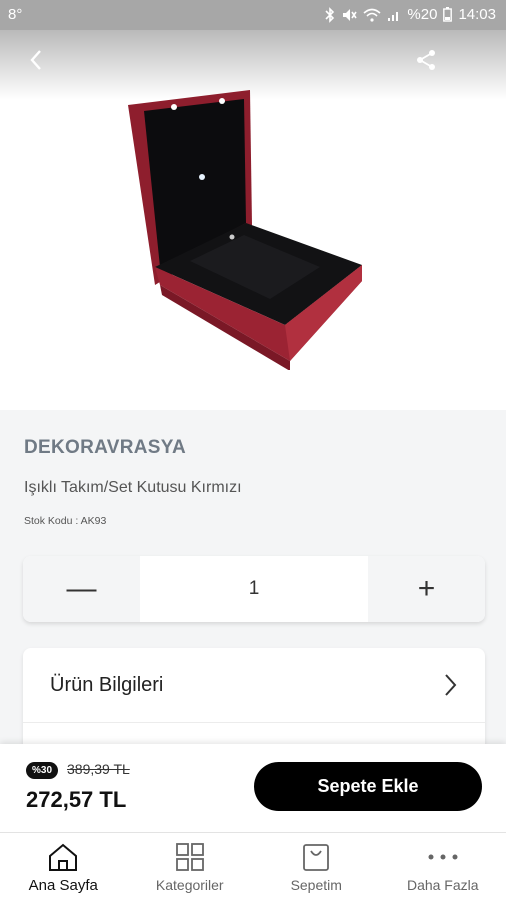 The image size is (506, 900). Describe the element at coordinates (98, 769) in the screenshot. I see `old-price: 389,39 TL` at that location.